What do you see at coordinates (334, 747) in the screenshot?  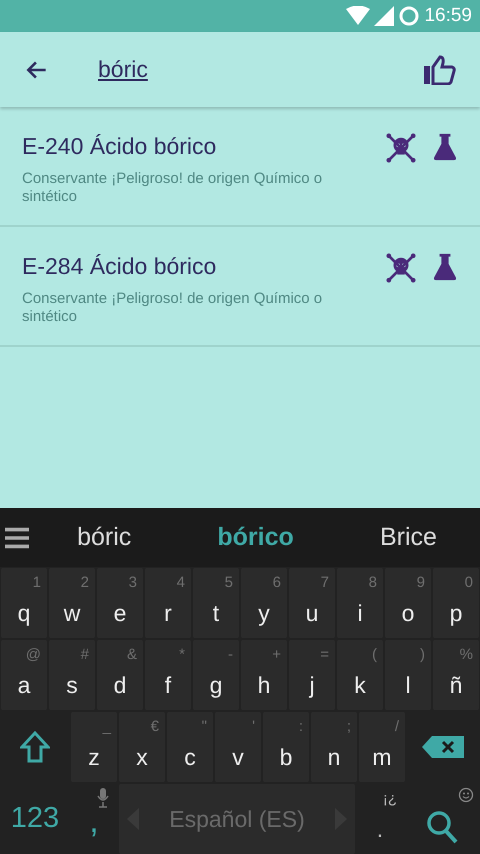 I see `keyboard-key: ; n` at bounding box center [334, 747].